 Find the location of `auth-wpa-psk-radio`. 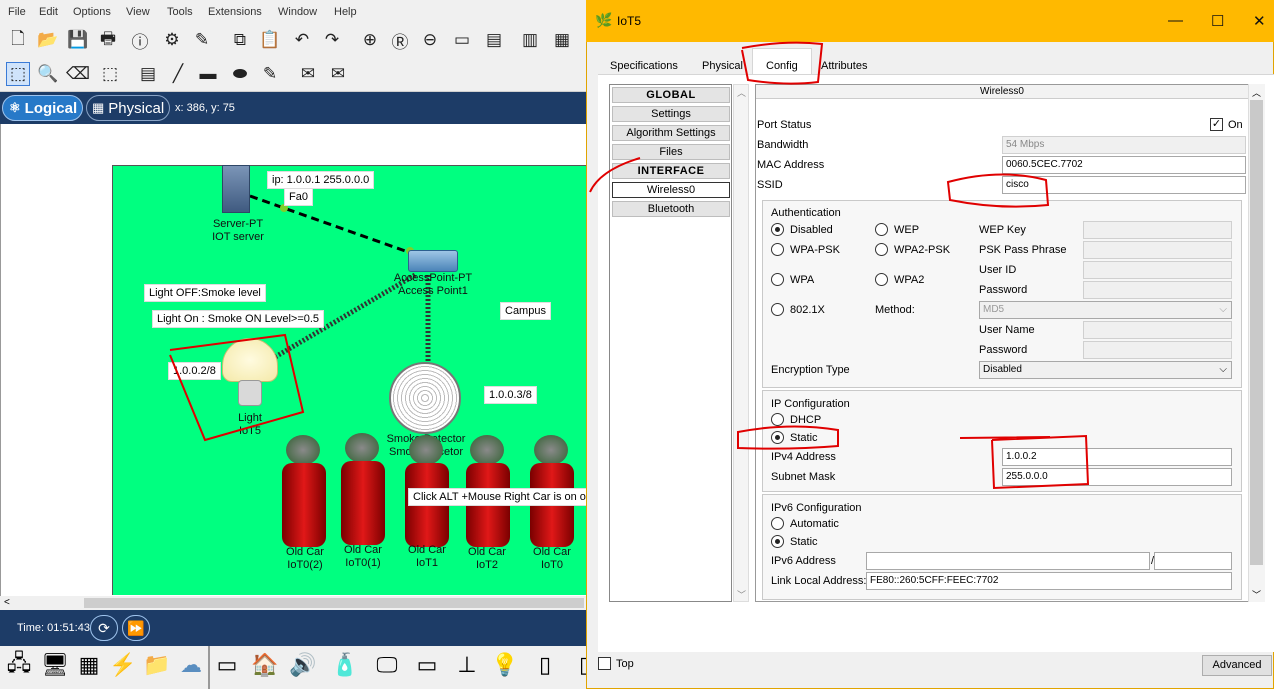

auth-wpa-psk-radio is located at coordinates (777, 249).